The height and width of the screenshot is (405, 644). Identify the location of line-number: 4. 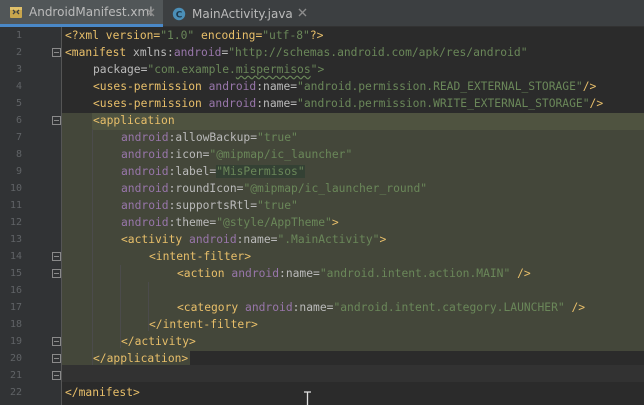
(18, 86).